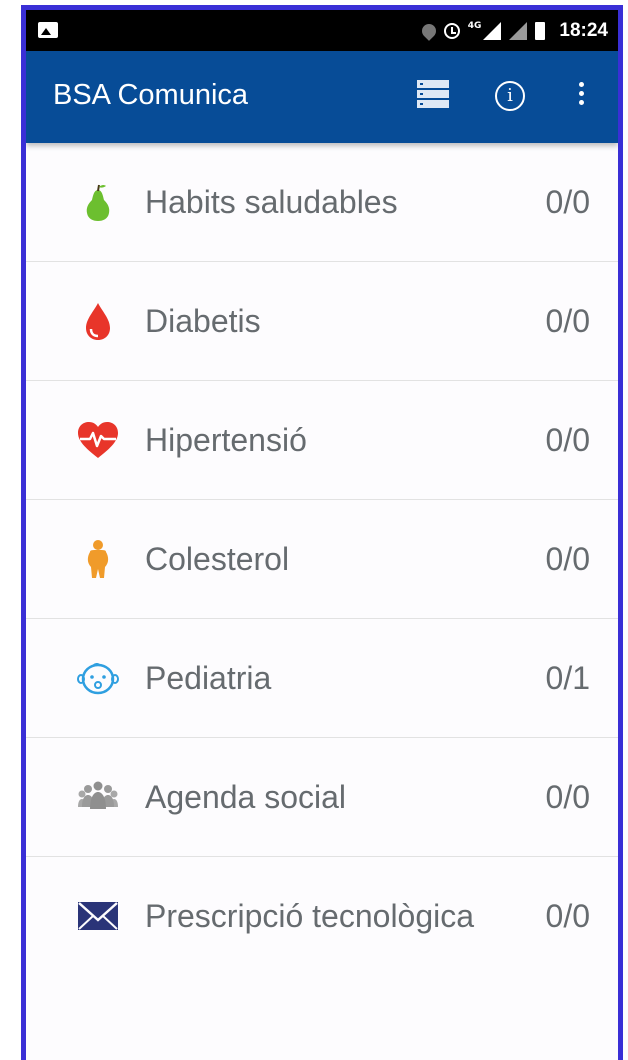 Image resolution: width=628 pixels, height=1060 pixels. What do you see at coordinates (98, 559) in the screenshot?
I see `person-icon` at bounding box center [98, 559].